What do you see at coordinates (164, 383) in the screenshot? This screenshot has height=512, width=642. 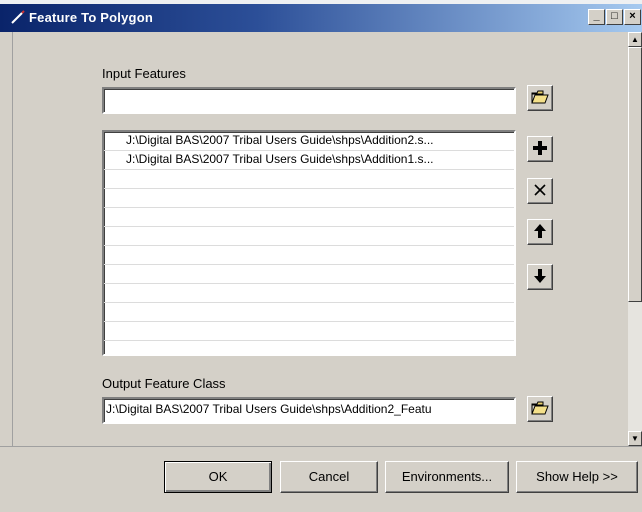 I see `output-feature-class-label: Output Feature Class` at bounding box center [164, 383].